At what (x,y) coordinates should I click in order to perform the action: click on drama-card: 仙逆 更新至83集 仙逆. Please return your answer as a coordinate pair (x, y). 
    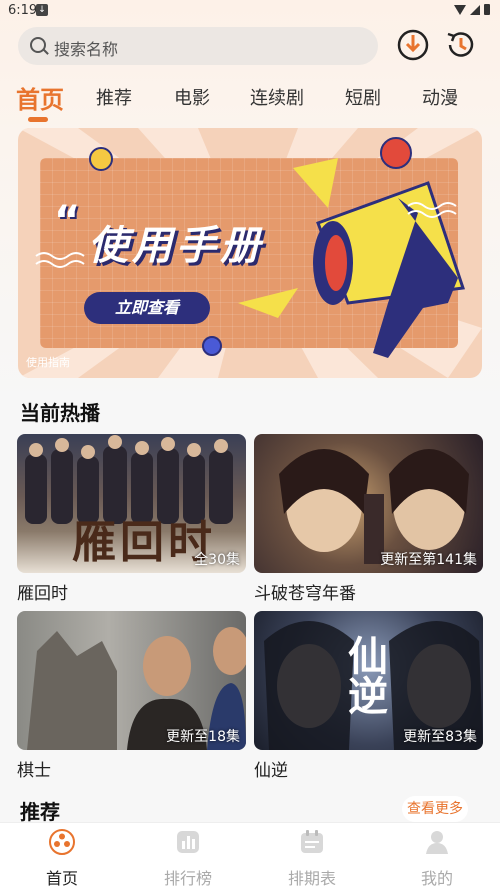
    Looking at the image, I should click on (368, 696).